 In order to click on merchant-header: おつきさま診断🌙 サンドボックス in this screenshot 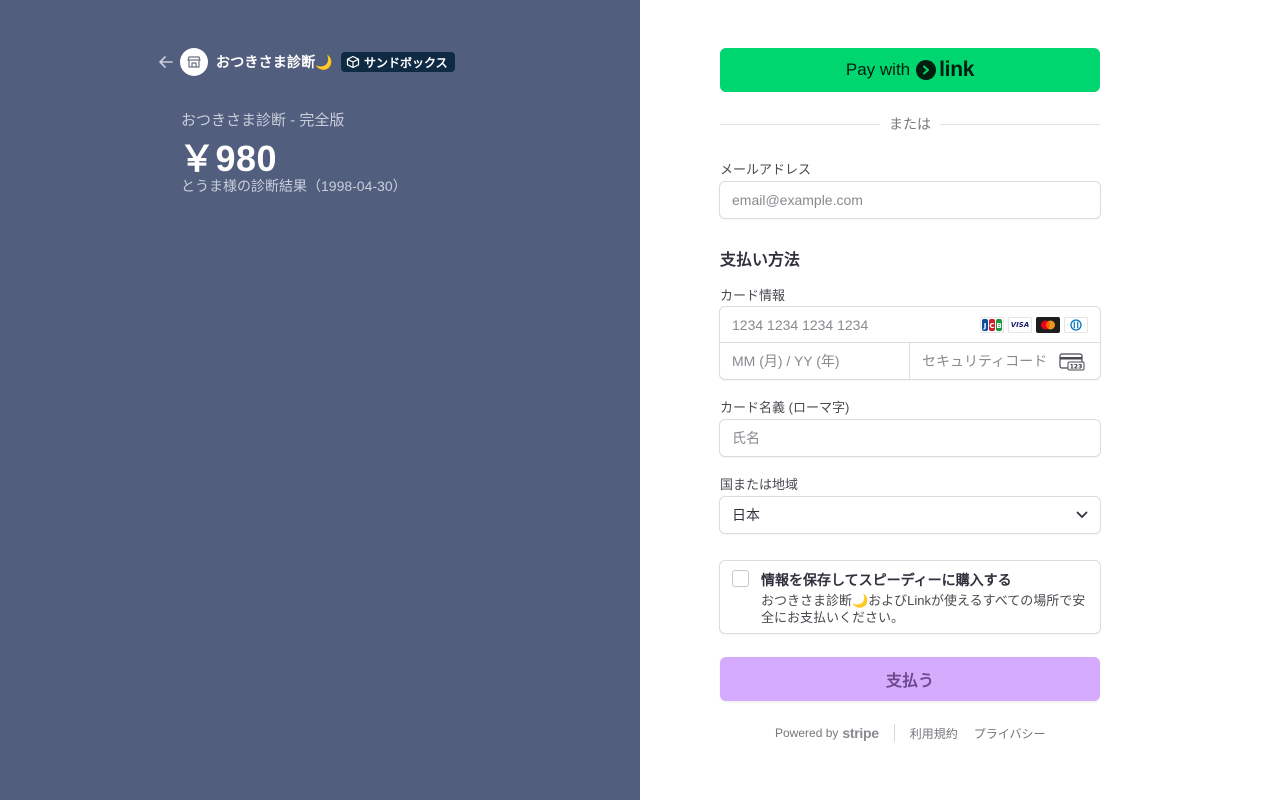, I will do `click(306, 62)`.